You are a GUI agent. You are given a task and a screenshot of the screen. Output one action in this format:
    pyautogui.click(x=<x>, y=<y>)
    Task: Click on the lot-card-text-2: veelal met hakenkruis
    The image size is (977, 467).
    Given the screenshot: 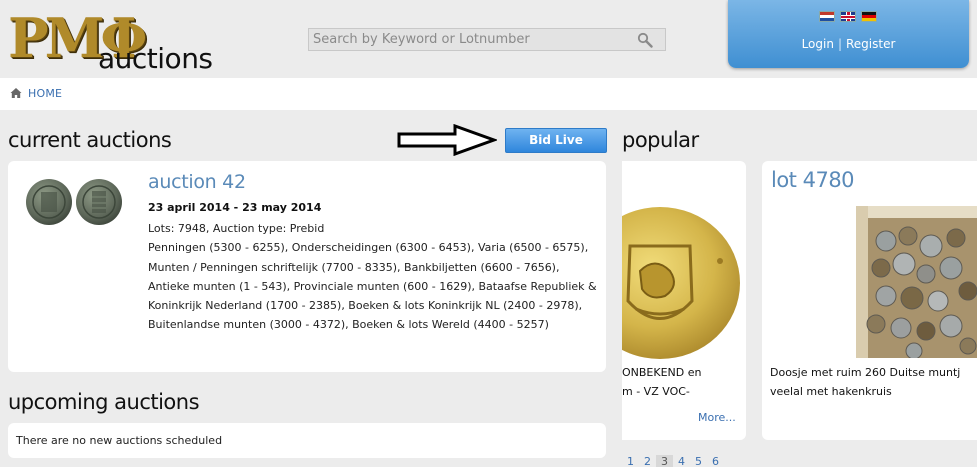 What is the action you would take?
    pyautogui.click(x=831, y=391)
    